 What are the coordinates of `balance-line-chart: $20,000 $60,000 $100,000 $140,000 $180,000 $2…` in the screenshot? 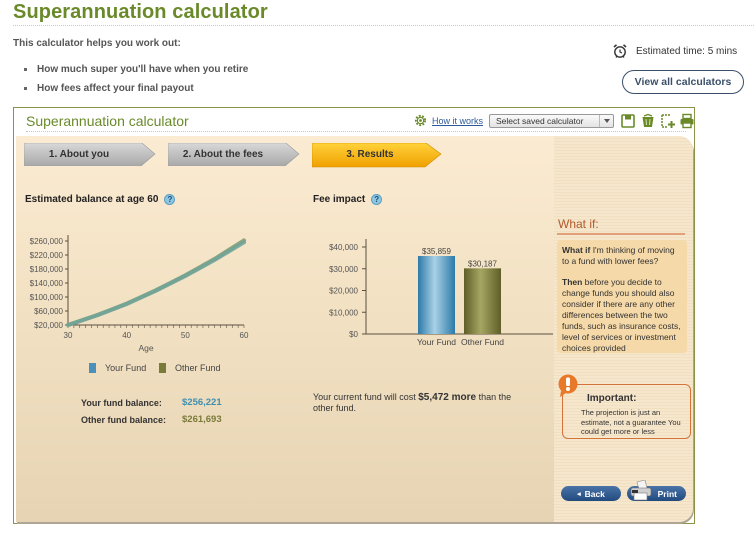 It's located at (139, 294).